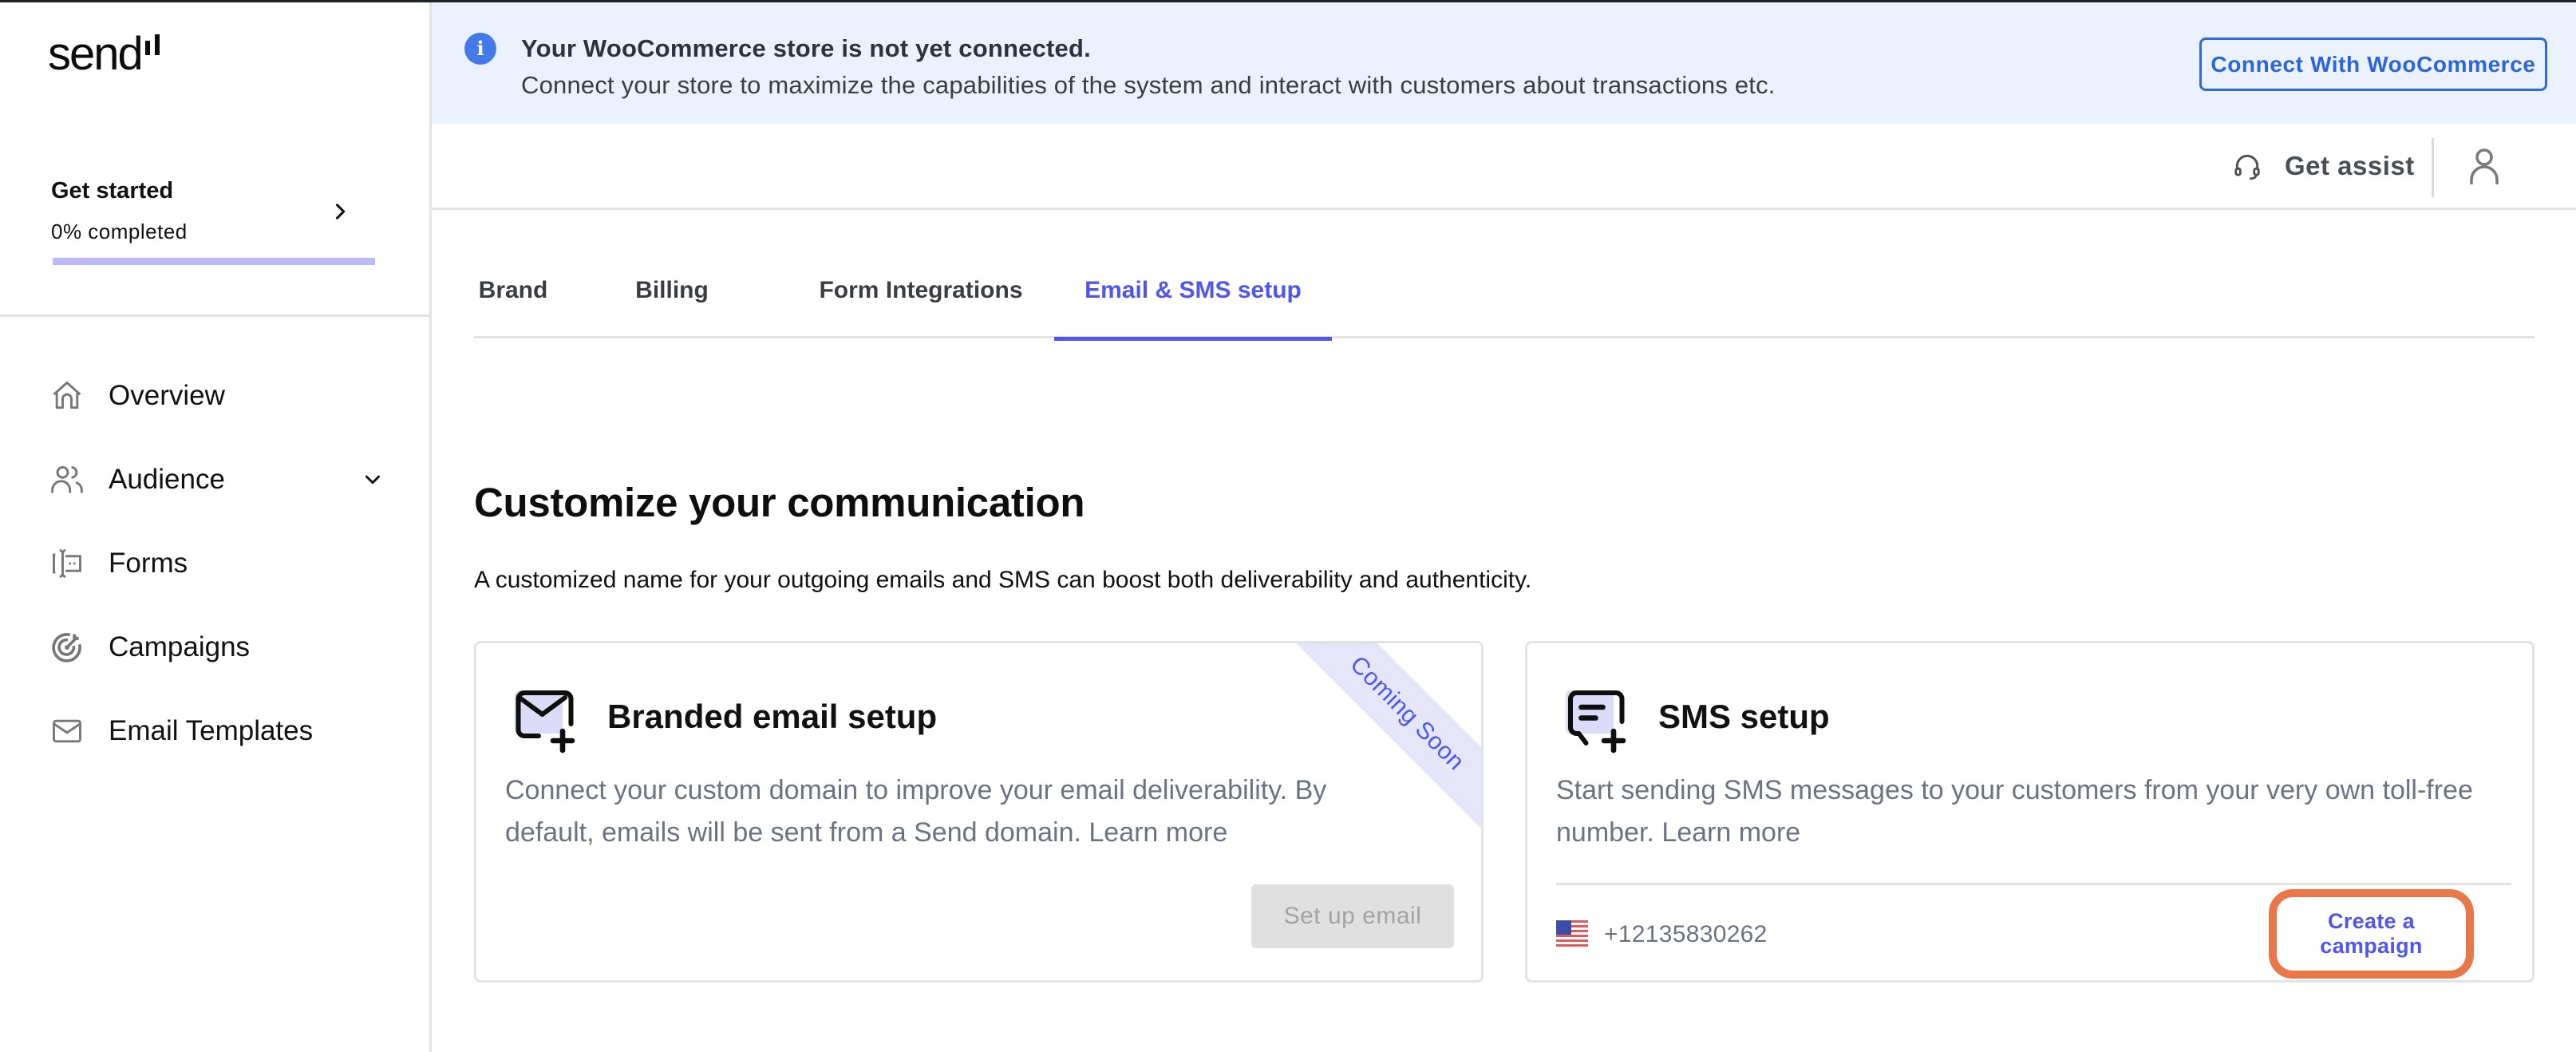 The height and width of the screenshot is (1052, 2576). What do you see at coordinates (2033, 884) in the screenshot?
I see `card-divider` at bounding box center [2033, 884].